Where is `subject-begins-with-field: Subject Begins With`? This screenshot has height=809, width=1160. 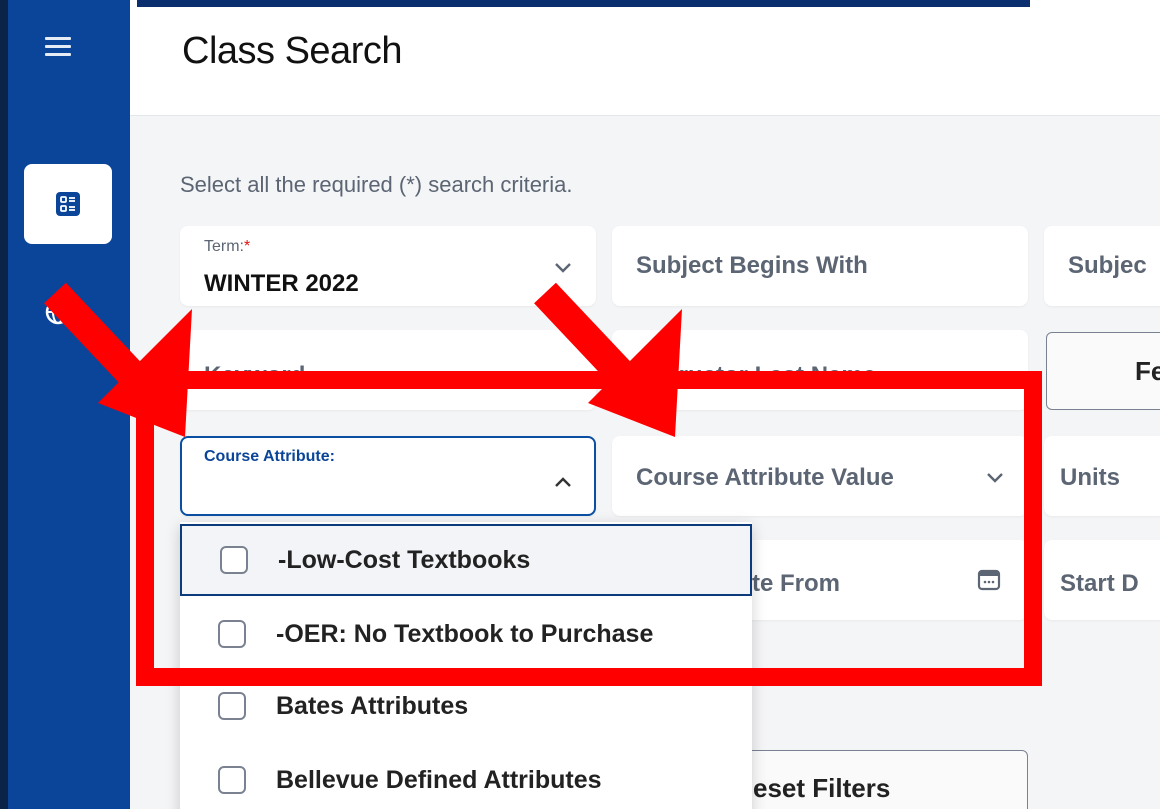
subject-begins-with-field: Subject Begins With is located at coordinates (820, 266).